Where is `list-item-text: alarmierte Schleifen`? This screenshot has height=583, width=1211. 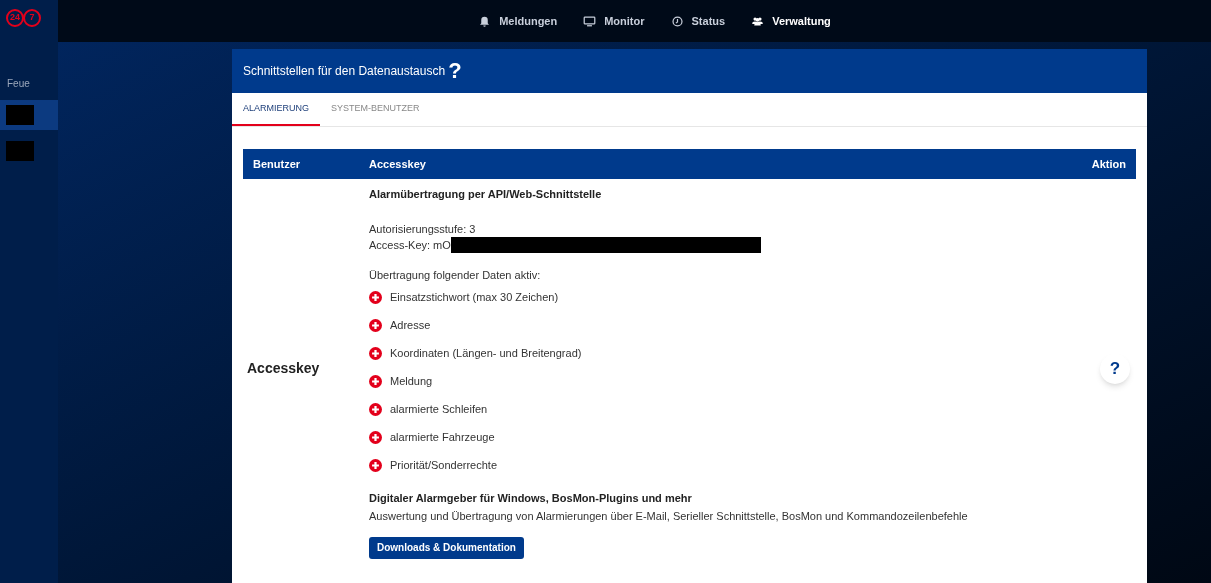
list-item-text: alarmierte Schleifen is located at coordinates (439, 410).